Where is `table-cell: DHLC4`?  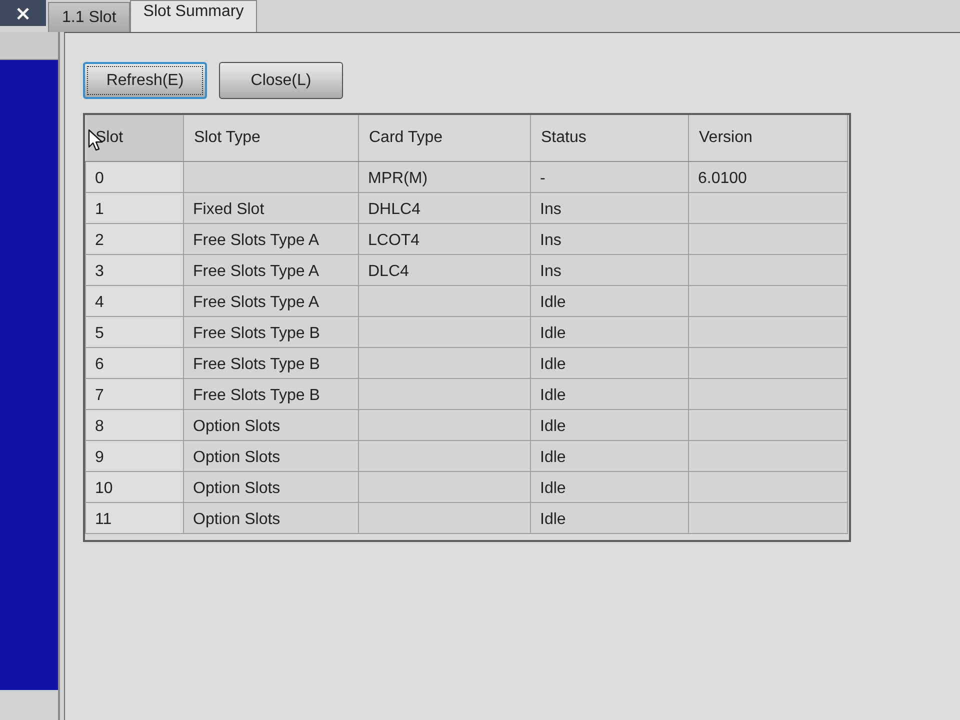
table-cell: DHLC4 is located at coordinates (444, 207).